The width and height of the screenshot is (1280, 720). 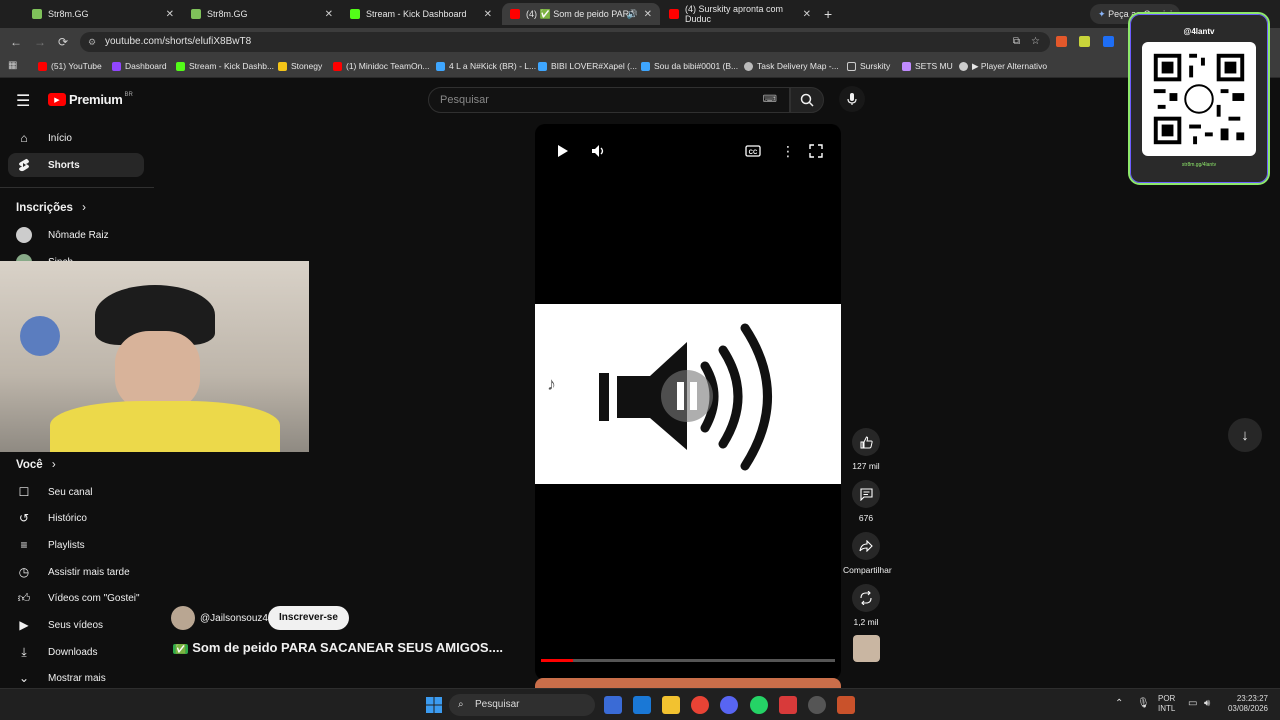 I want to click on app-icon, so click(x=846, y=705).